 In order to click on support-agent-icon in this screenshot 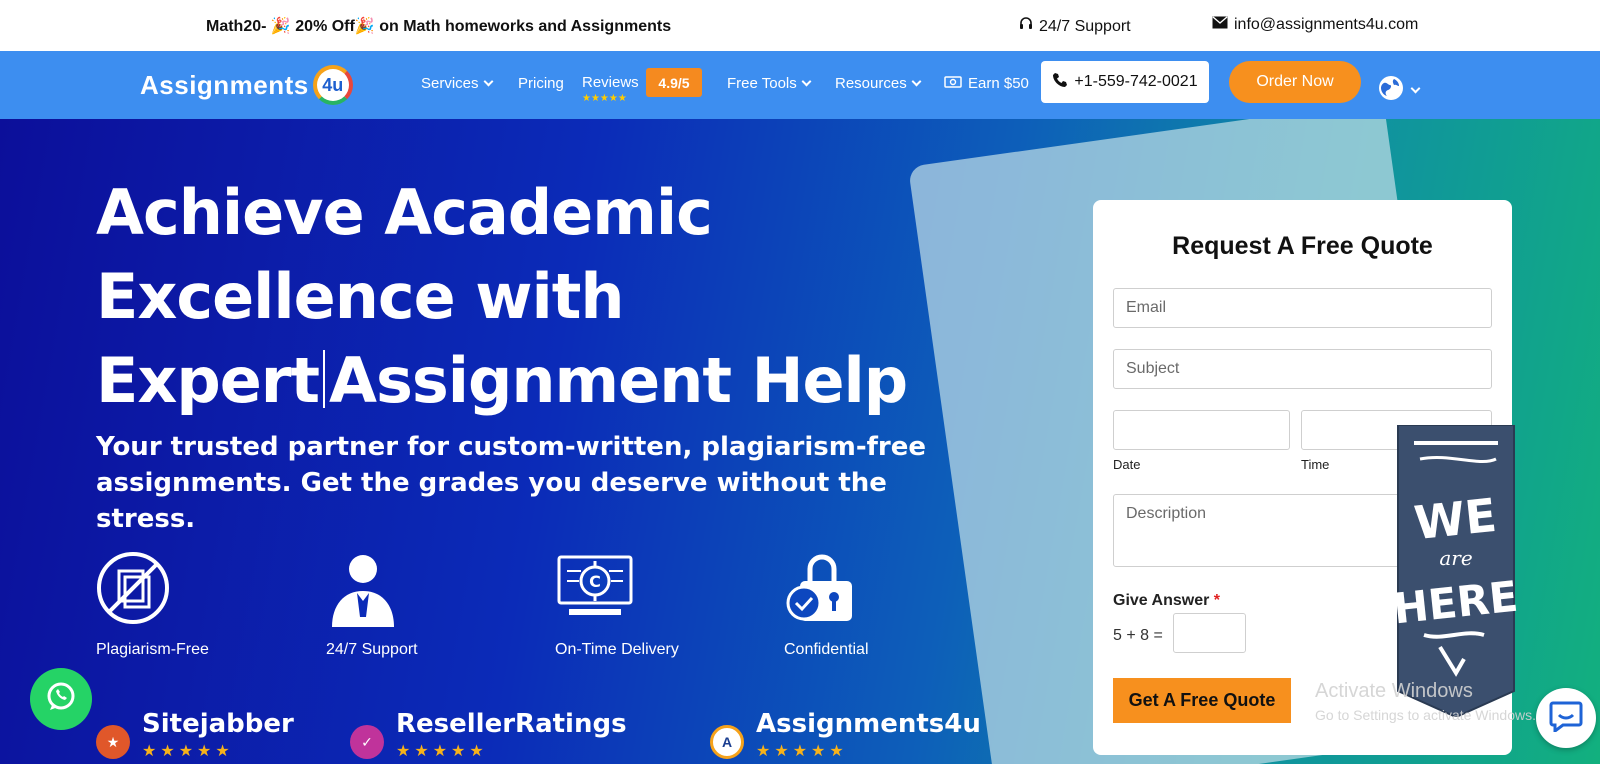, I will do `click(366, 591)`.